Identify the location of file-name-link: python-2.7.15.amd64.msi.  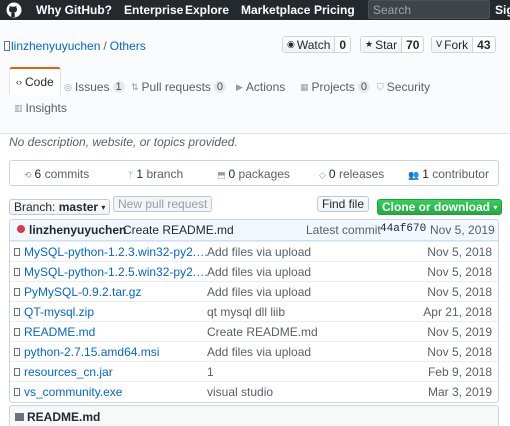
(118, 352).